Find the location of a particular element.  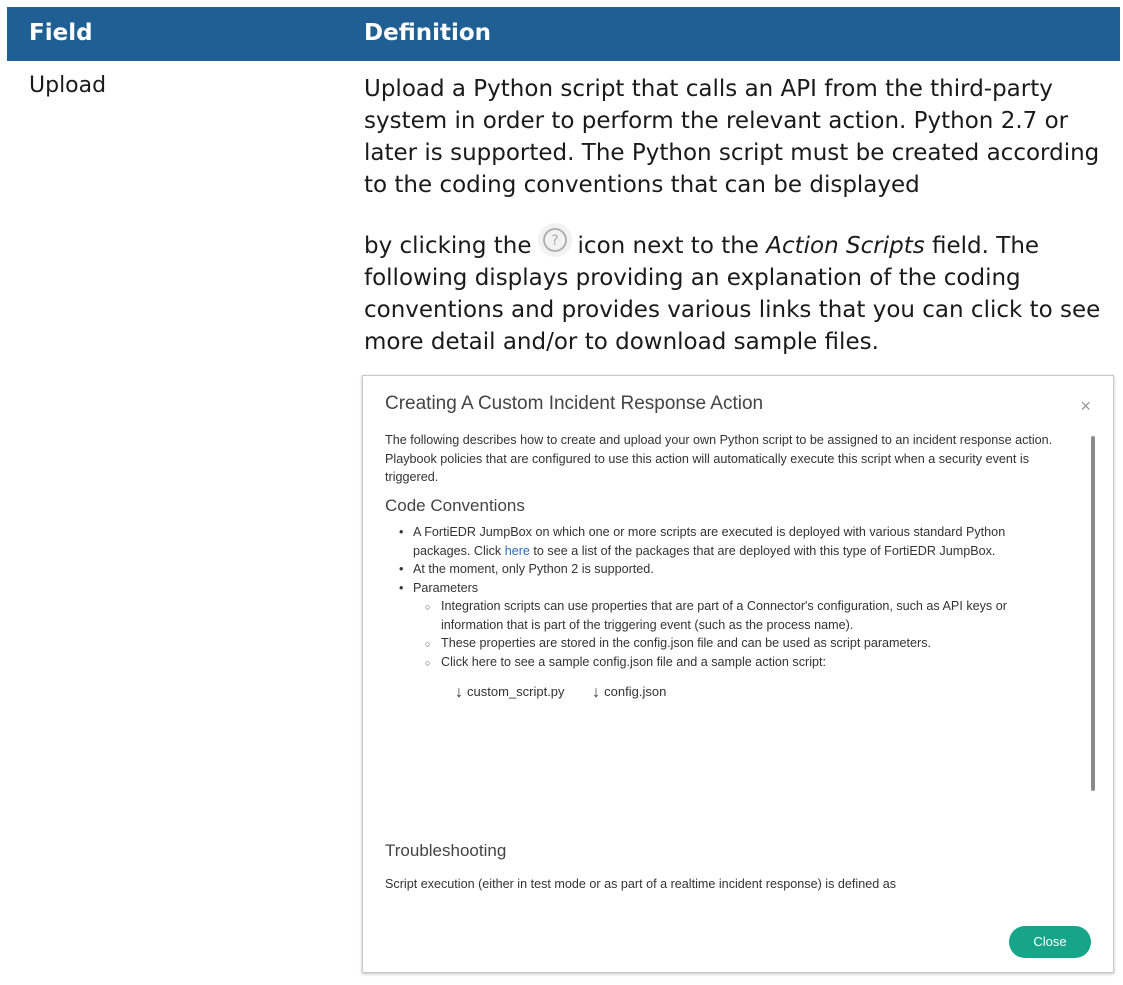

troubleshooting-heading: Troubleshooting is located at coordinates (446, 850).